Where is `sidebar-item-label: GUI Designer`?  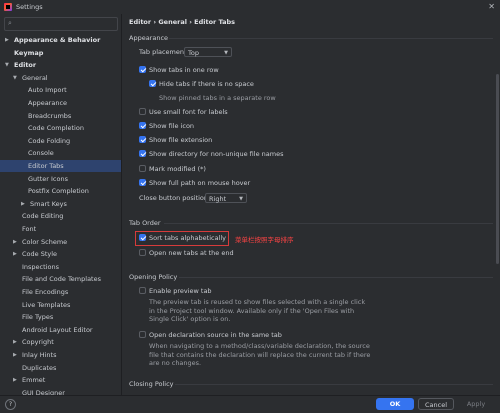
sidebar-item-label: GUI Designer is located at coordinates (43, 391).